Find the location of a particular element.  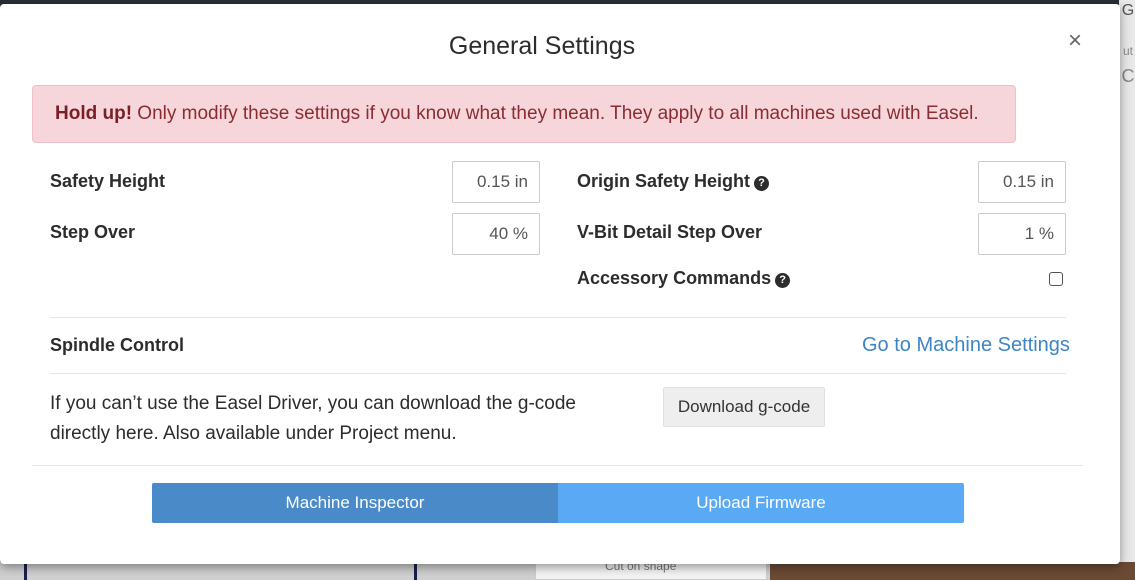

close-icon: × is located at coordinates (1075, 41).